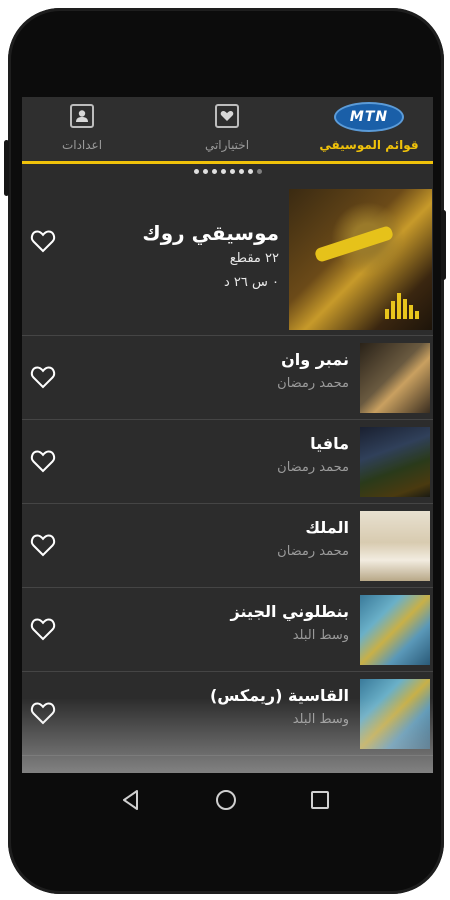  What do you see at coordinates (227, 714) in the screenshot?
I see `song-row: القاسية (ريمكس) وسط البلد` at bounding box center [227, 714].